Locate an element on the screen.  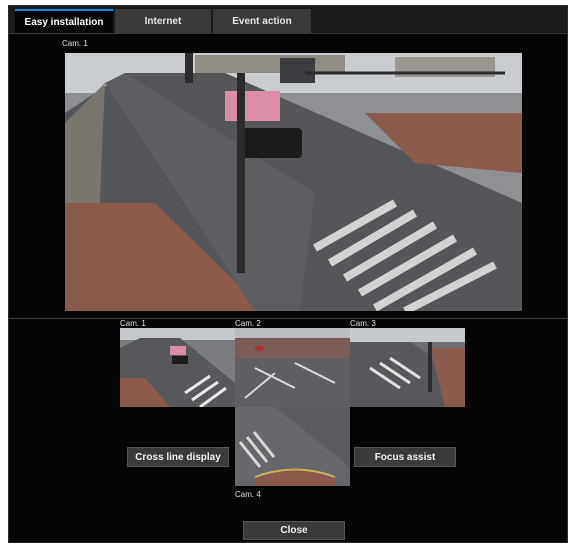
thumbnail-cam1-image is located at coordinates (177, 367).